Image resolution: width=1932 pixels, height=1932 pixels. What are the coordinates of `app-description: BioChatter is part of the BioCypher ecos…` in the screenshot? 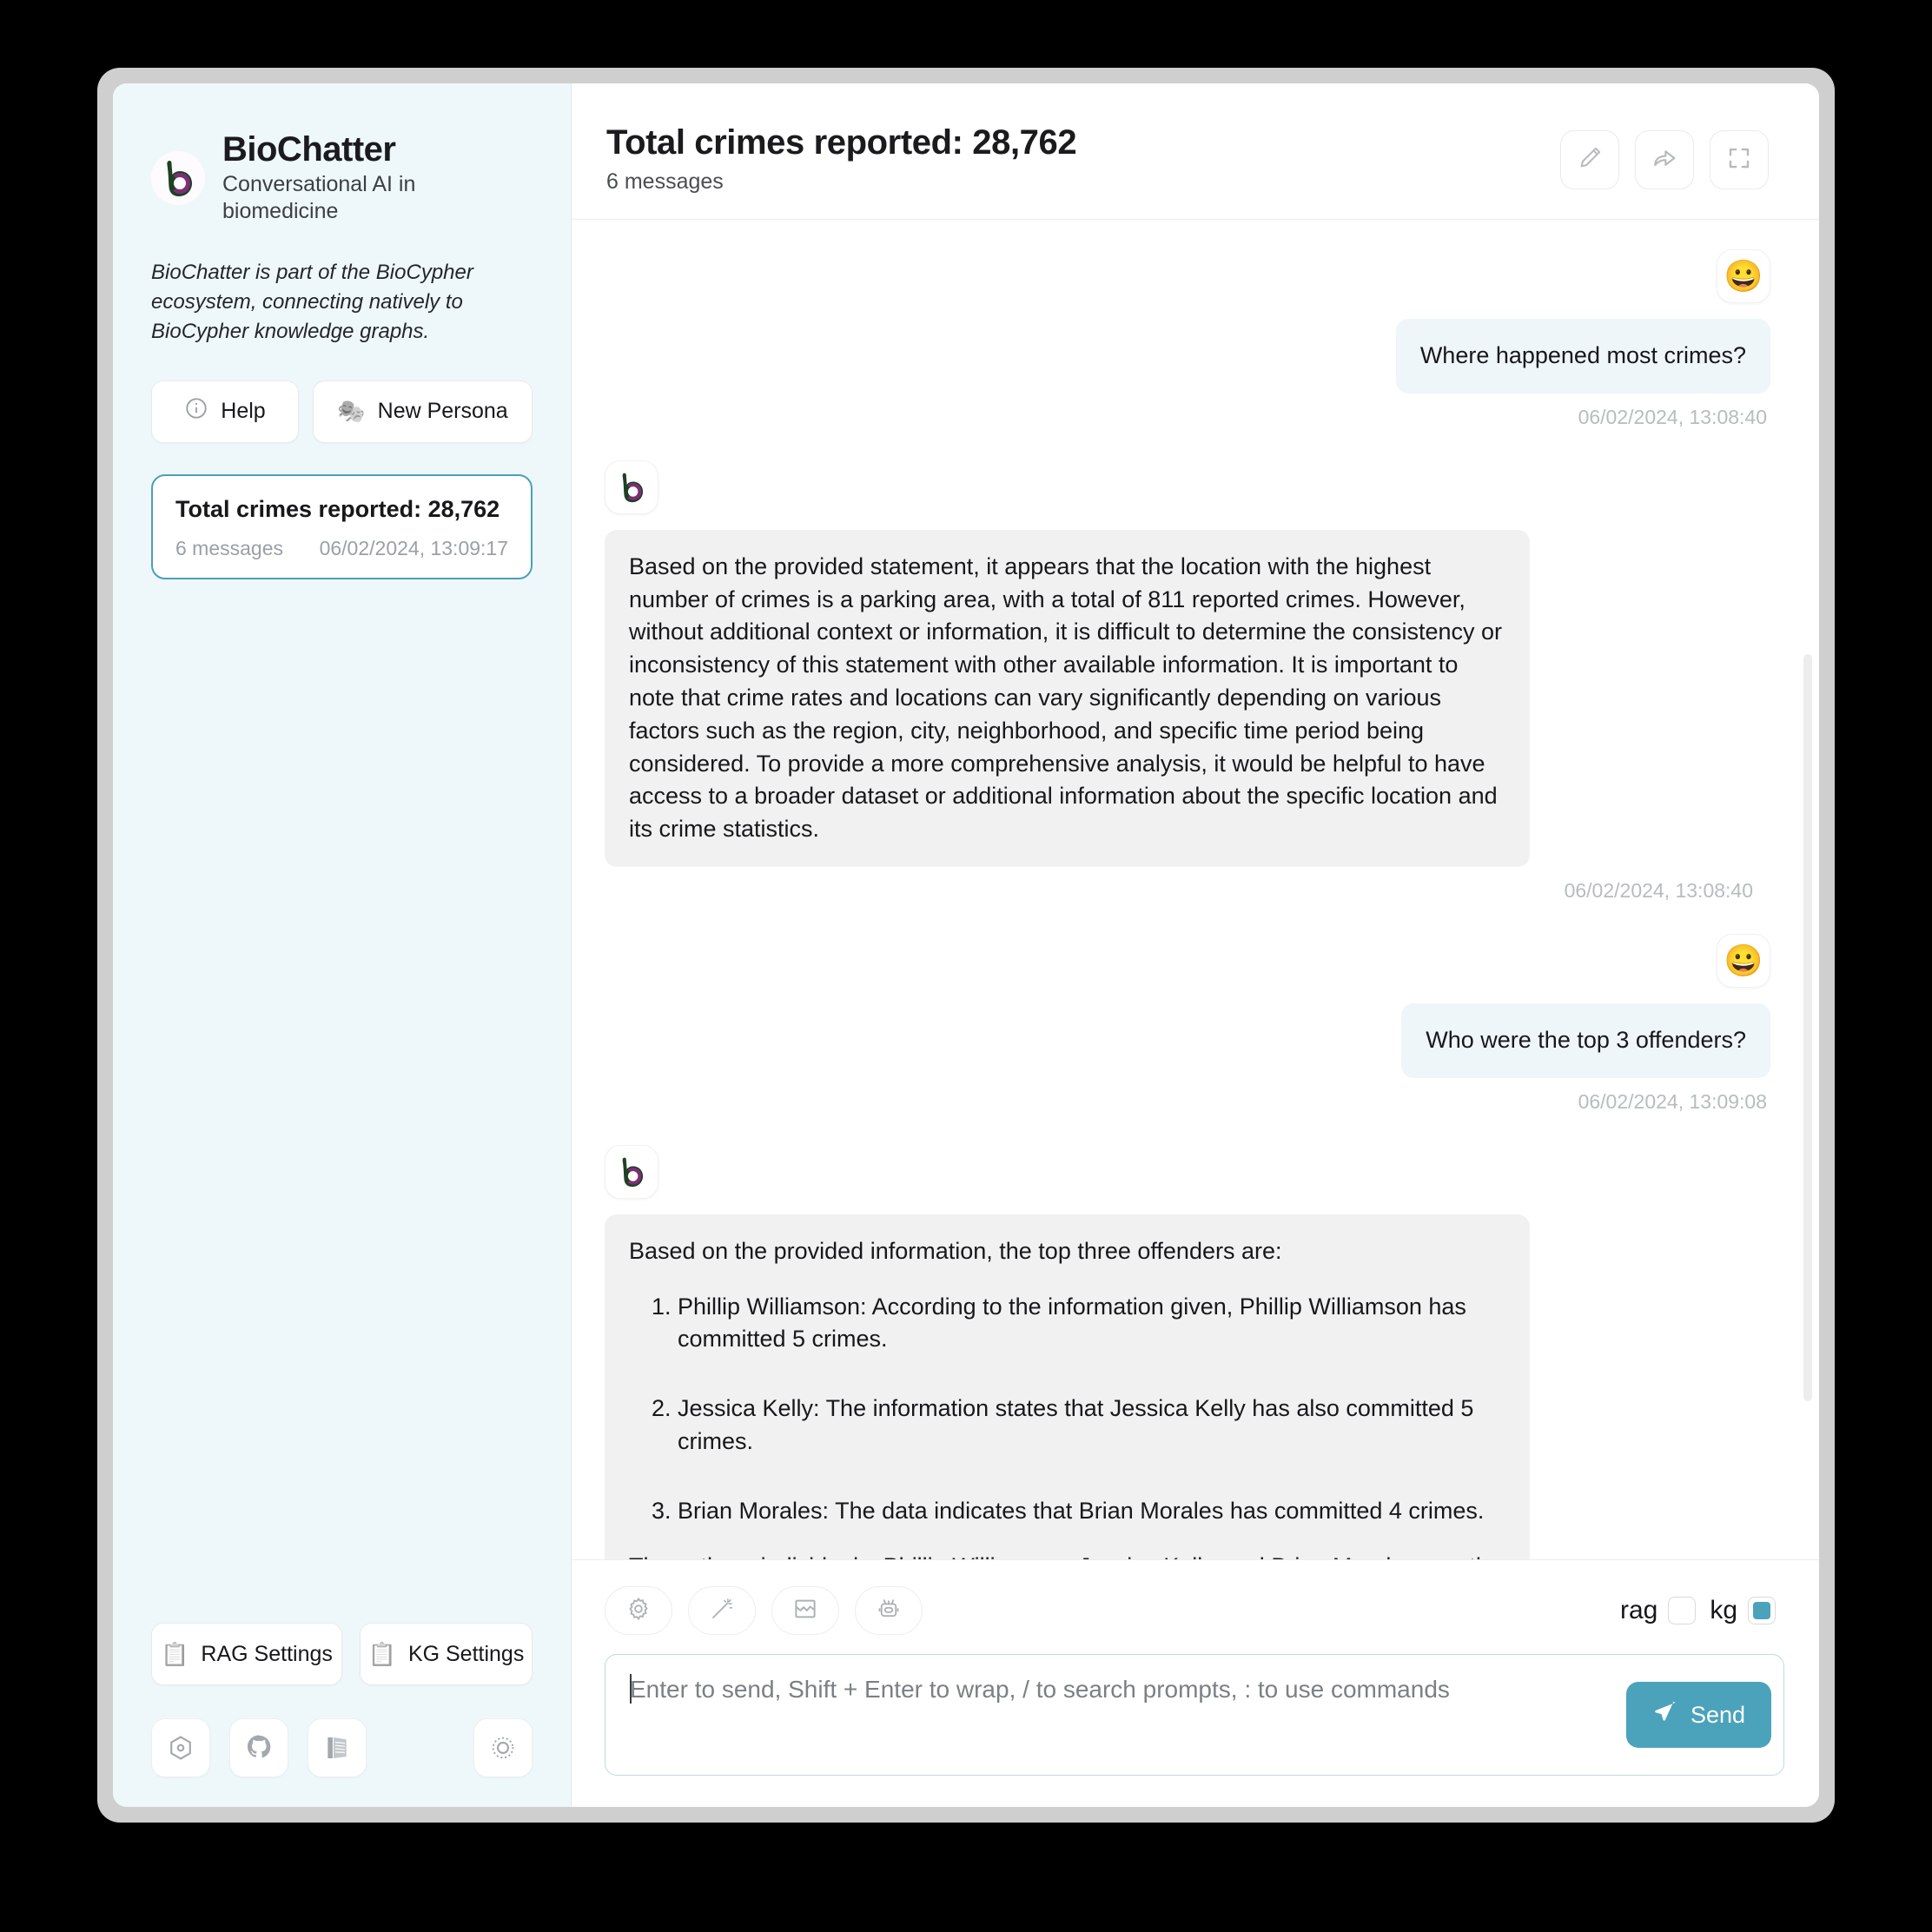 It's located at (312, 302).